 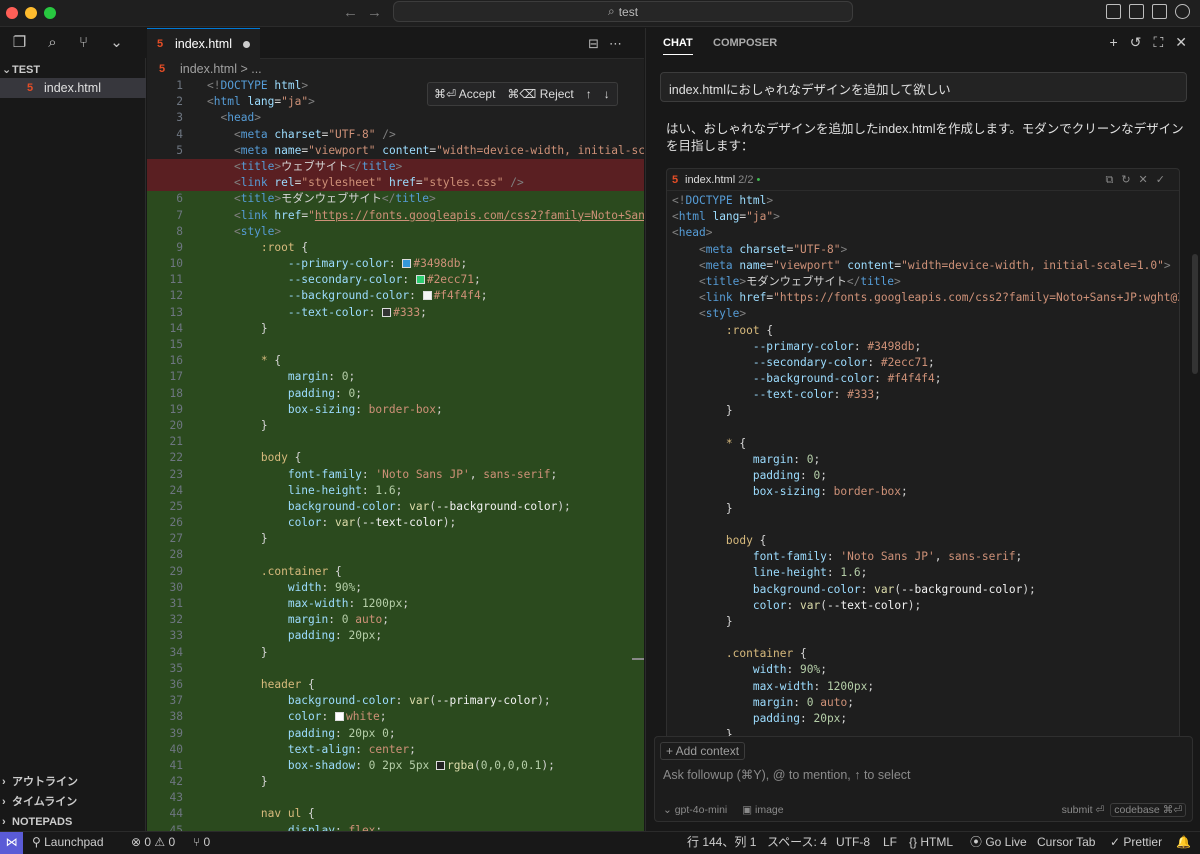 I want to click on previous-change-button: ↑, so click(x=589, y=94).